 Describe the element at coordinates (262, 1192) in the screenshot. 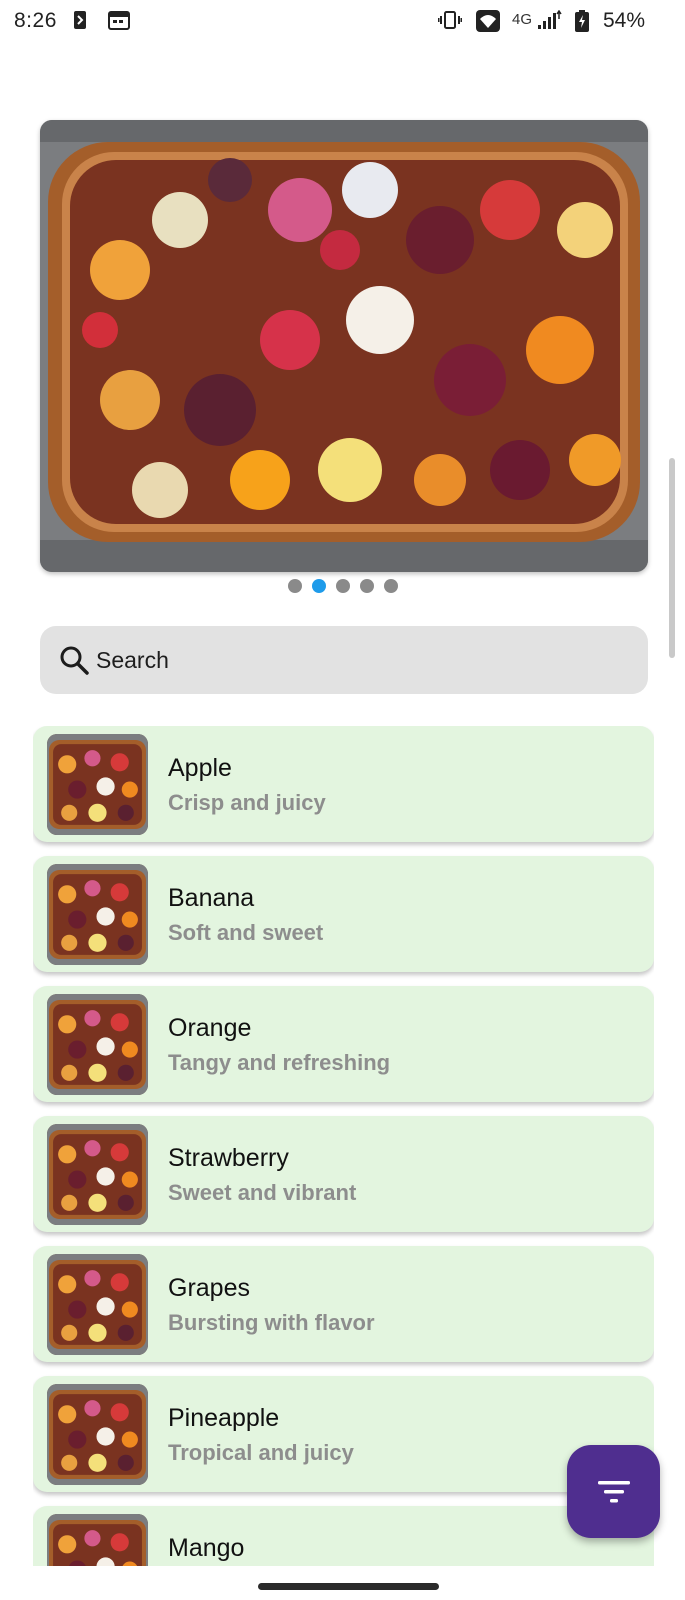

I see `fruit-description: Sweet and vibrant` at that location.